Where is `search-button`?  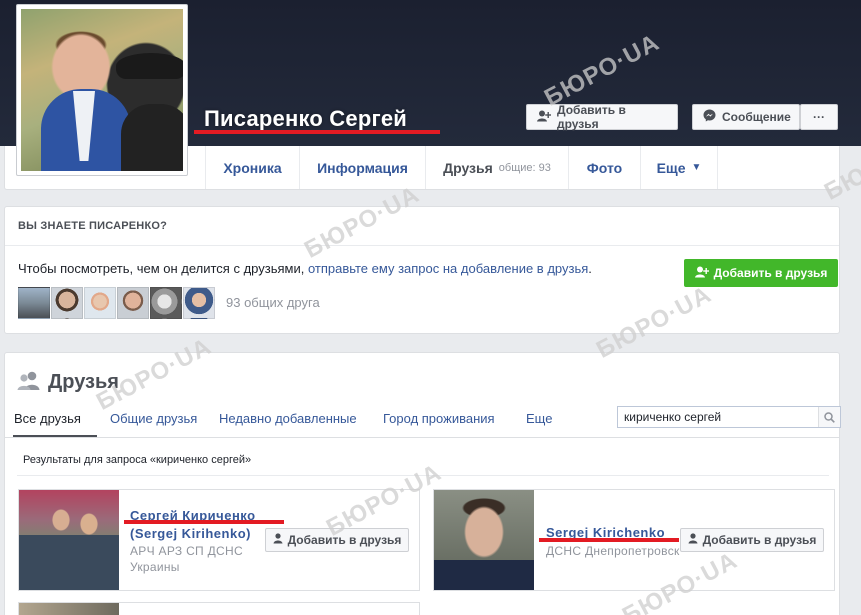
search-button is located at coordinates (829, 417).